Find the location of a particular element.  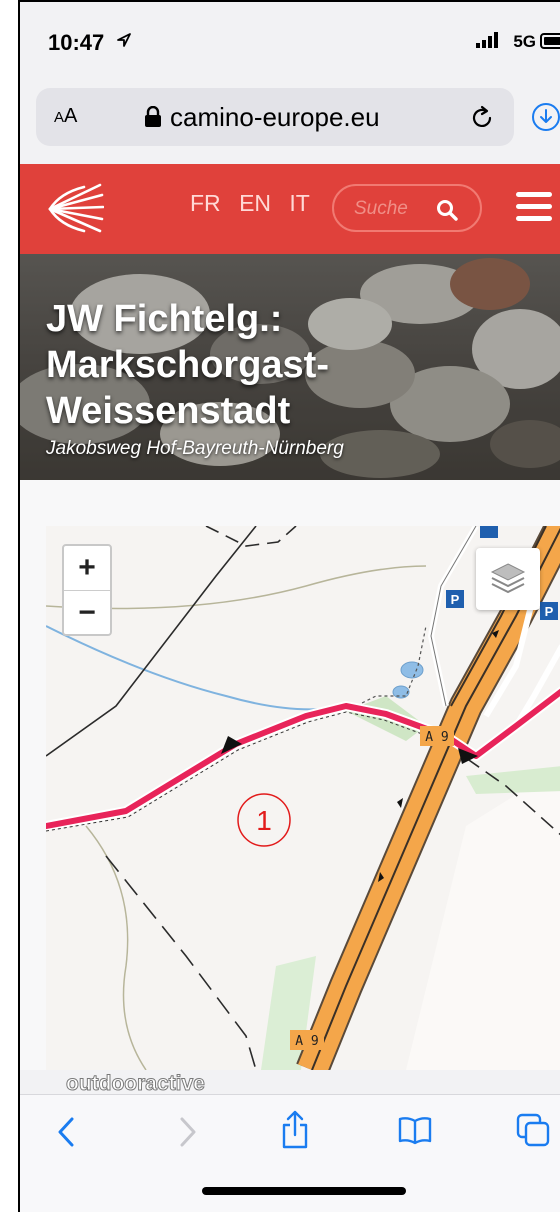

lang-it-link: IT is located at coordinates (299, 203).